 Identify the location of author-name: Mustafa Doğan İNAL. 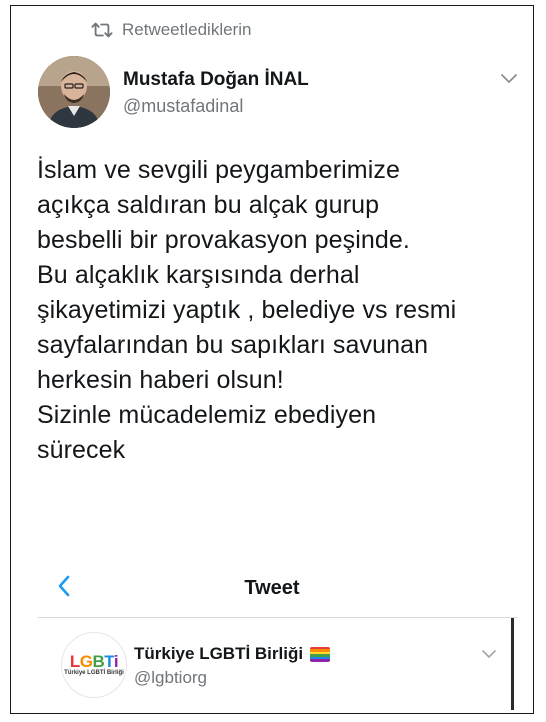
(216, 80).